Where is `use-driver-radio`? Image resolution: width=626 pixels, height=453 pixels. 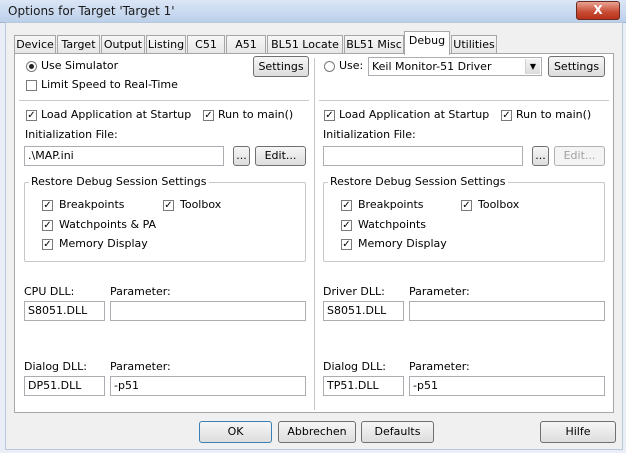
use-driver-radio is located at coordinates (329, 66).